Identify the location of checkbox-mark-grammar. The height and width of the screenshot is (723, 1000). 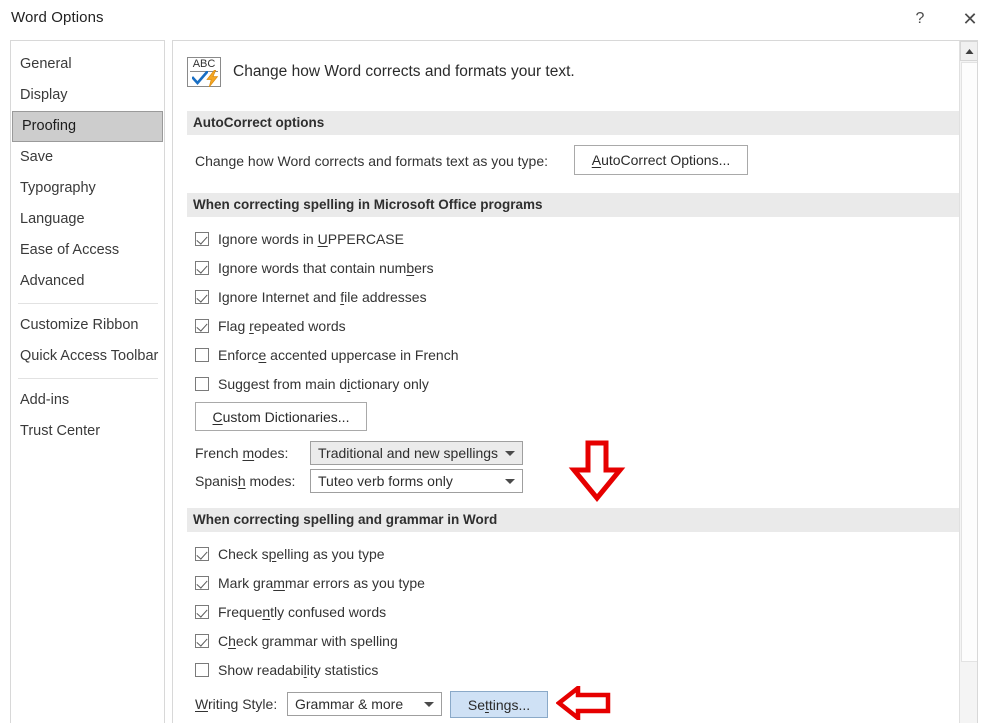
(202, 583).